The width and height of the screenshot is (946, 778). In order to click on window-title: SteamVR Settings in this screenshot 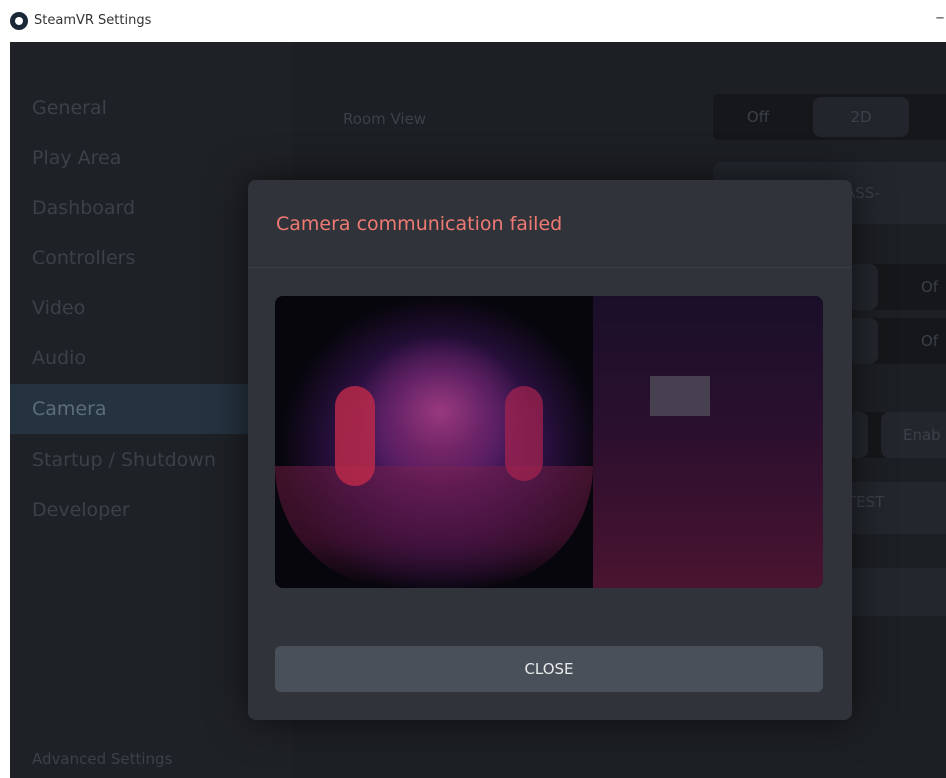, I will do `click(93, 20)`.